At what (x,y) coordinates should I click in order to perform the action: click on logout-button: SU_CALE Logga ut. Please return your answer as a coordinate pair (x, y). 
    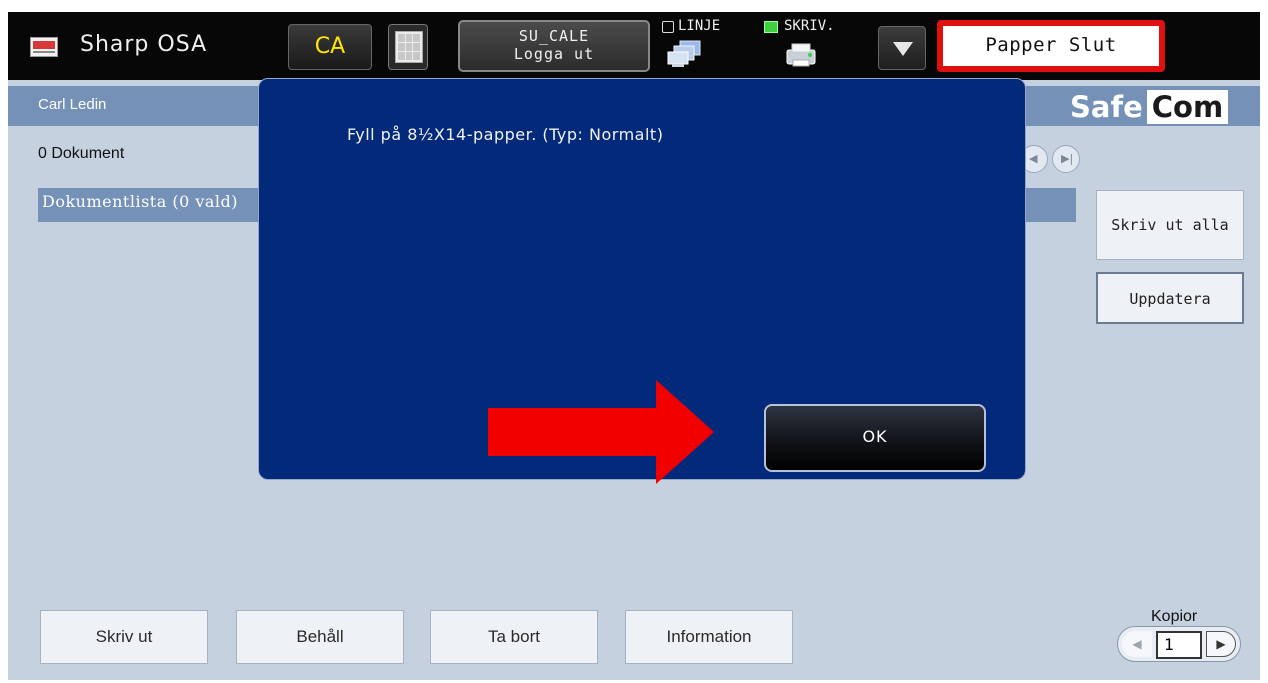
    Looking at the image, I should click on (554, 46).